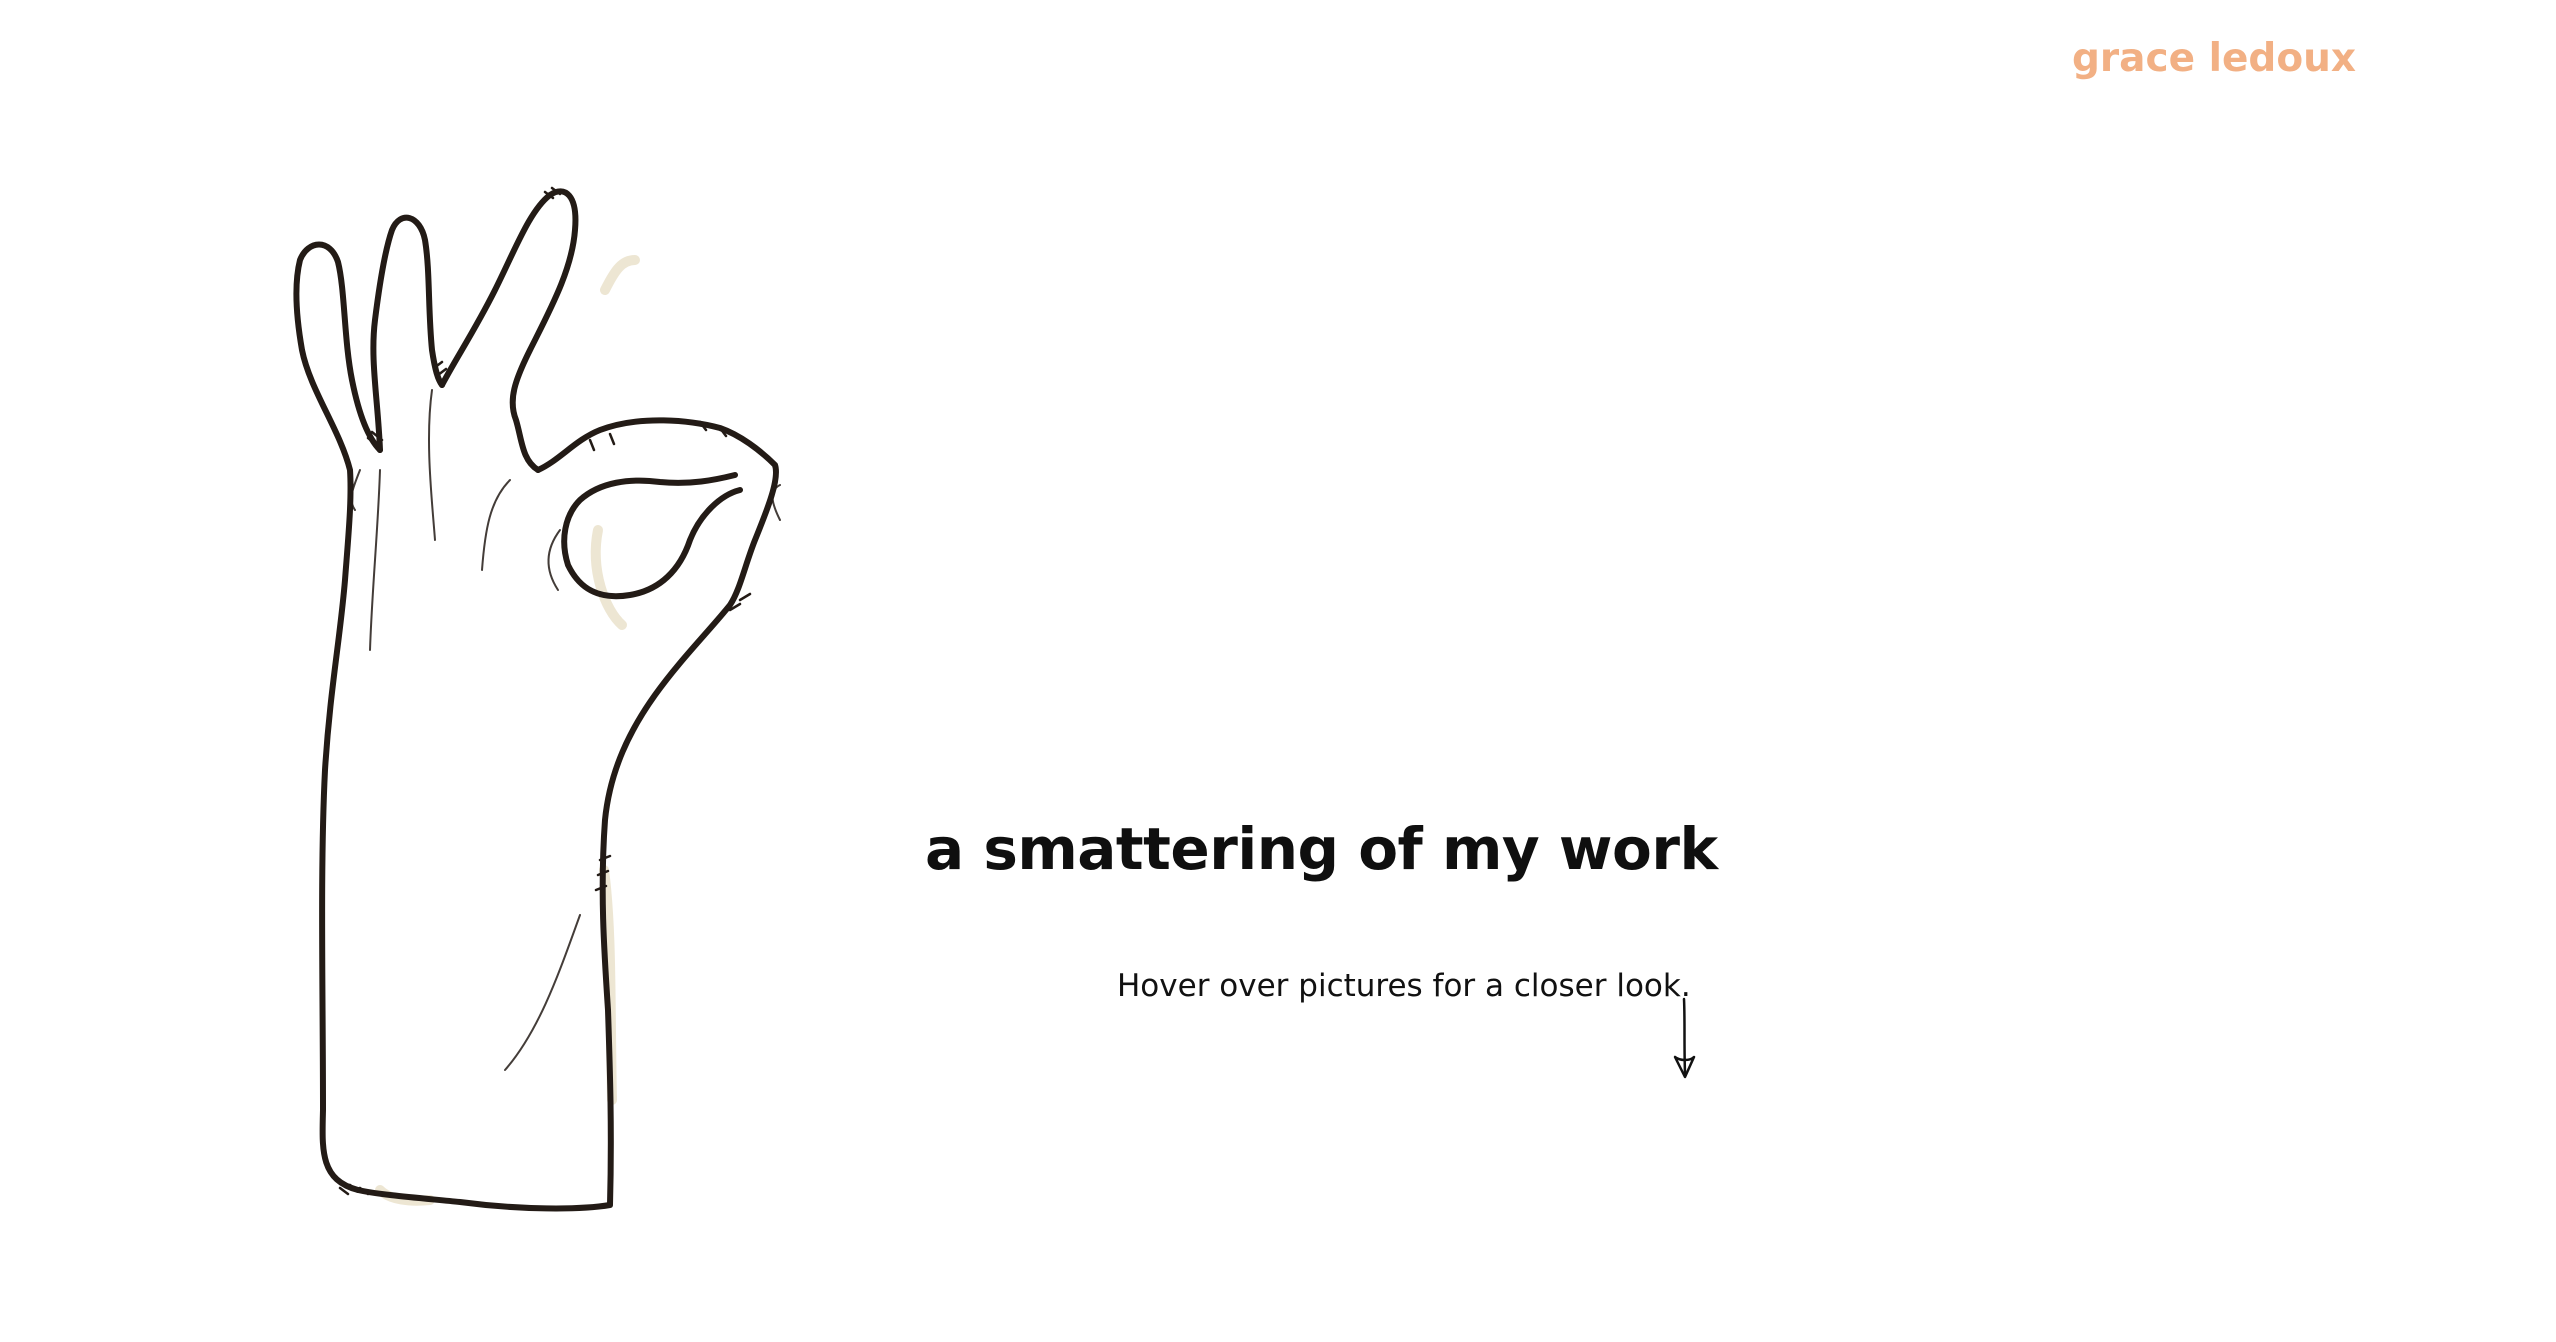  I want to click on arrow-down-icon, so click(1685, 1040).